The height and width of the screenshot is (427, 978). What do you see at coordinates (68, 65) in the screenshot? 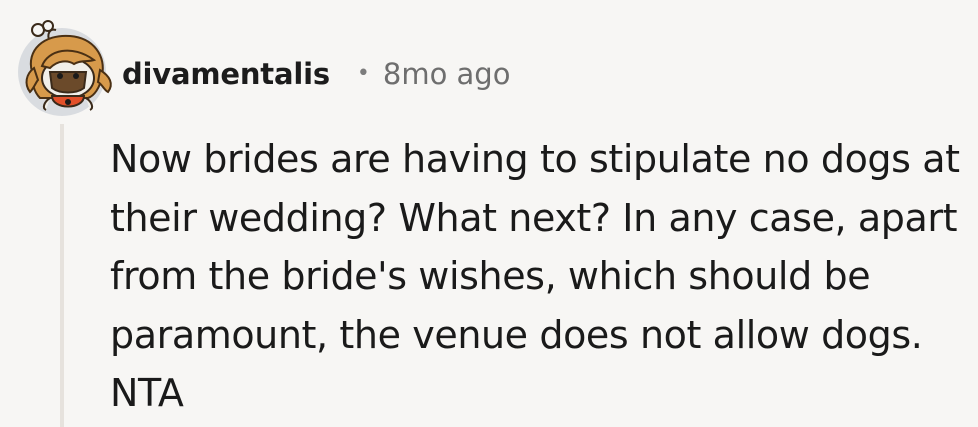
I see `snoo-avatar-icon` at bounding box center [68, 65].